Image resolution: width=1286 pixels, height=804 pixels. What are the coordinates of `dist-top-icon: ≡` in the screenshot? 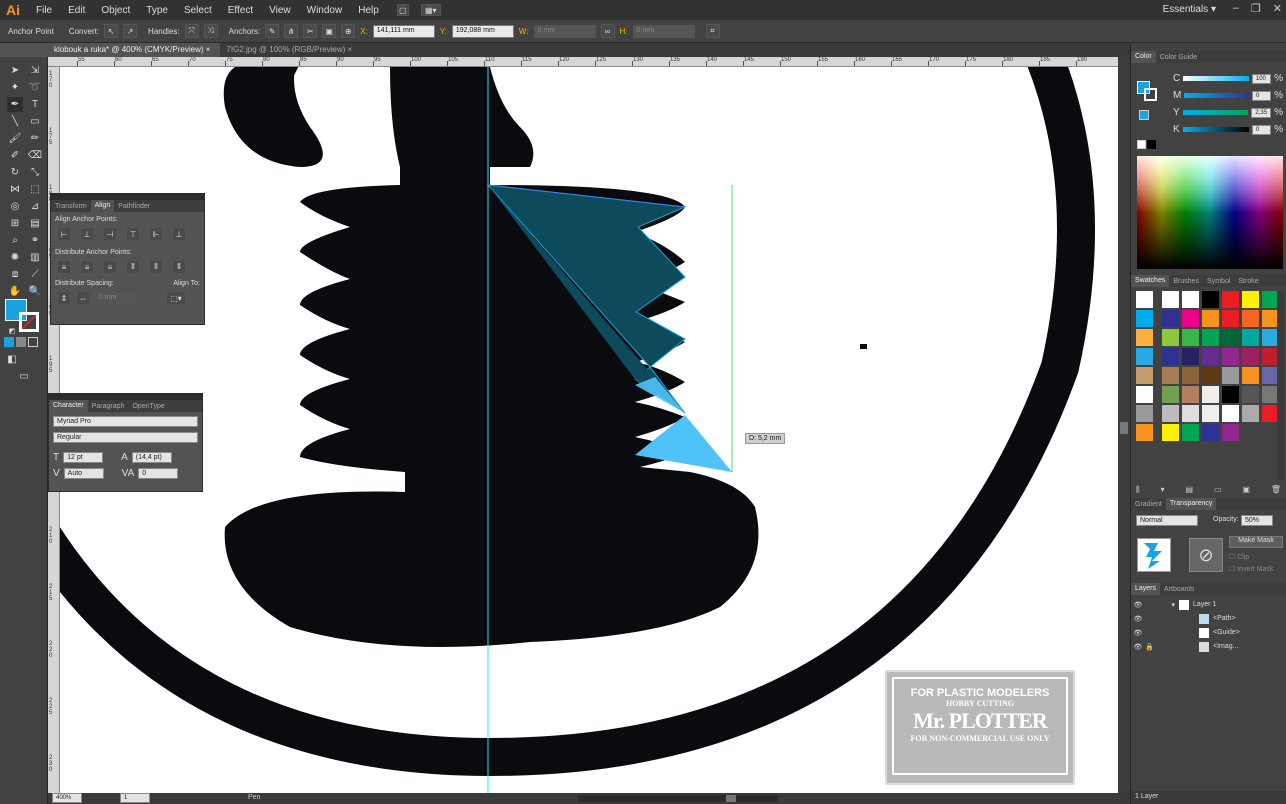 It's located at (64, 267).